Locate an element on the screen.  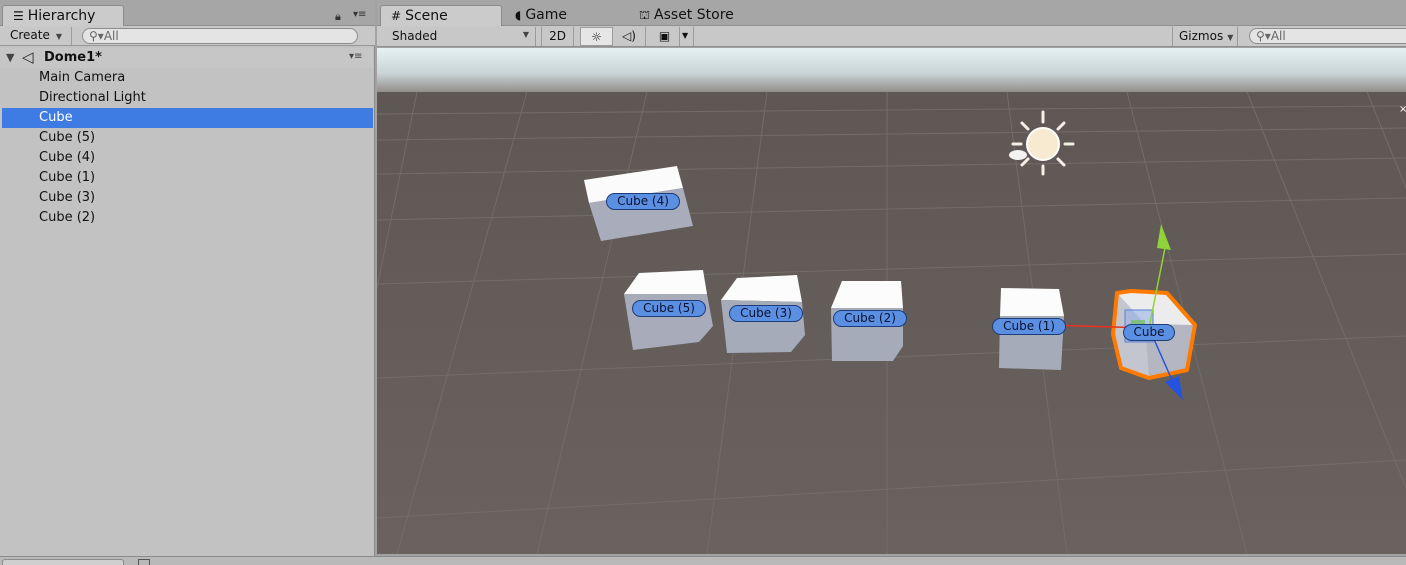
lighting-toggle-button: ☼ is located at coordinates (596, 36).